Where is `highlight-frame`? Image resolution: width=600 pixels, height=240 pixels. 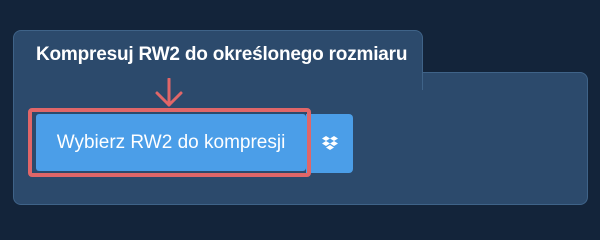 highlight-frame is located at coordinates (169, 142).